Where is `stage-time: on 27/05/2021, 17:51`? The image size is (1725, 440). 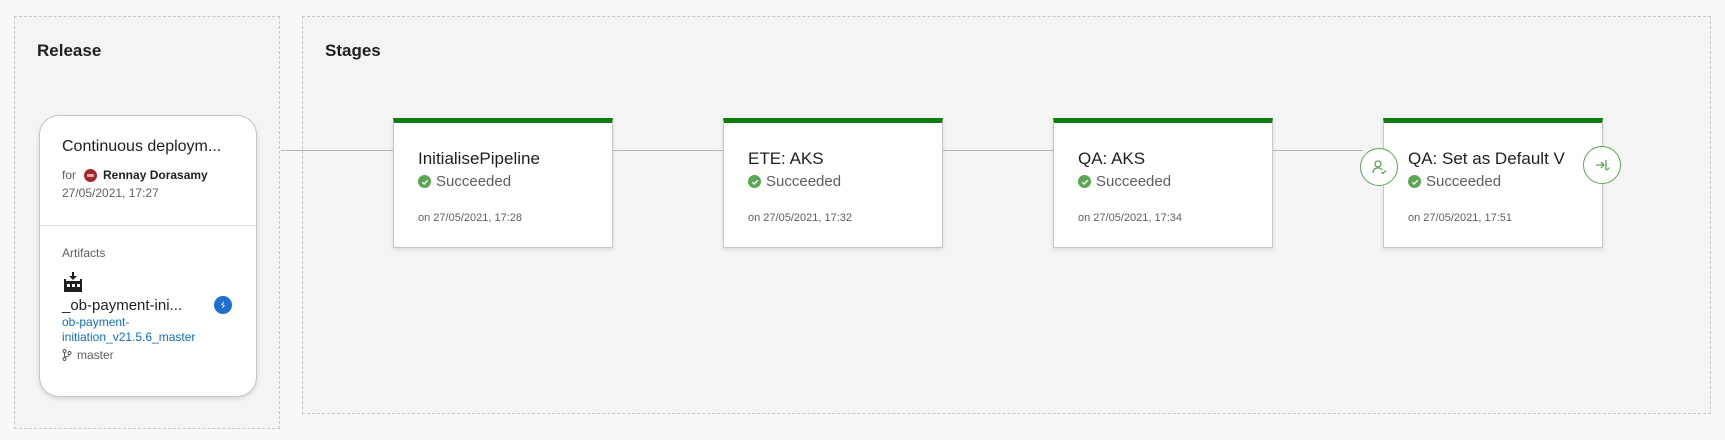 stage-time: on 27/05/2021, 17:51 is located at coordinates (1460, 218).